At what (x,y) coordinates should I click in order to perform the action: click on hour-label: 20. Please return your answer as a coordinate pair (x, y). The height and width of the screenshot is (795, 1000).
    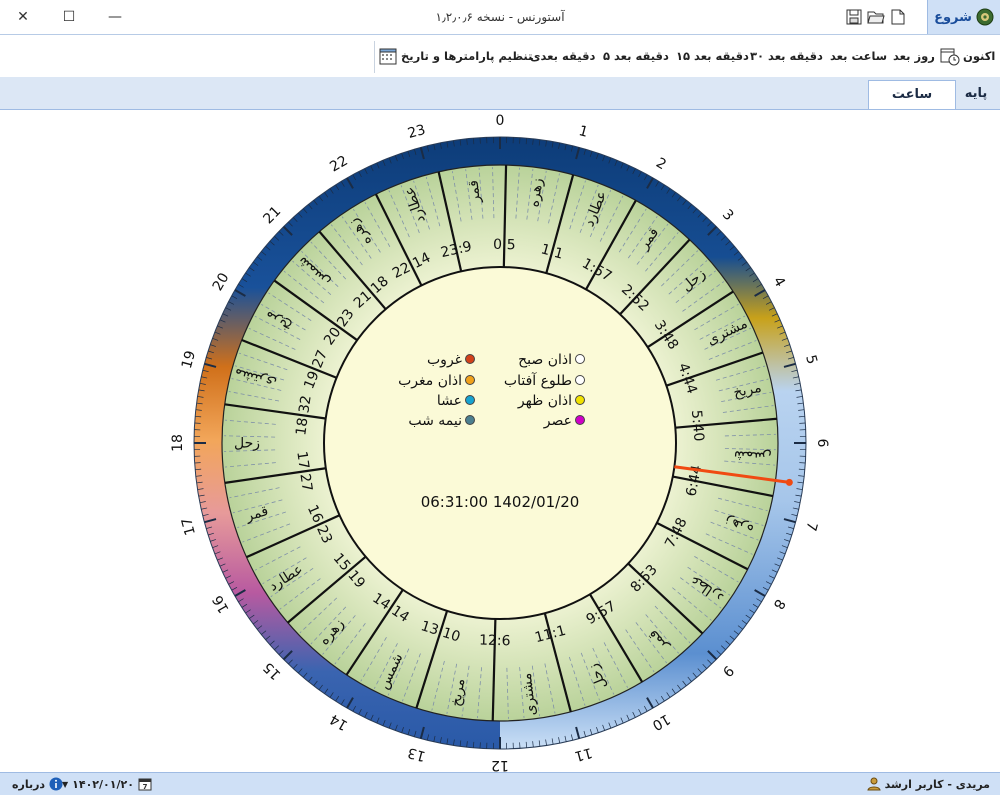
    Looking at the image, I should click on (221, 281).